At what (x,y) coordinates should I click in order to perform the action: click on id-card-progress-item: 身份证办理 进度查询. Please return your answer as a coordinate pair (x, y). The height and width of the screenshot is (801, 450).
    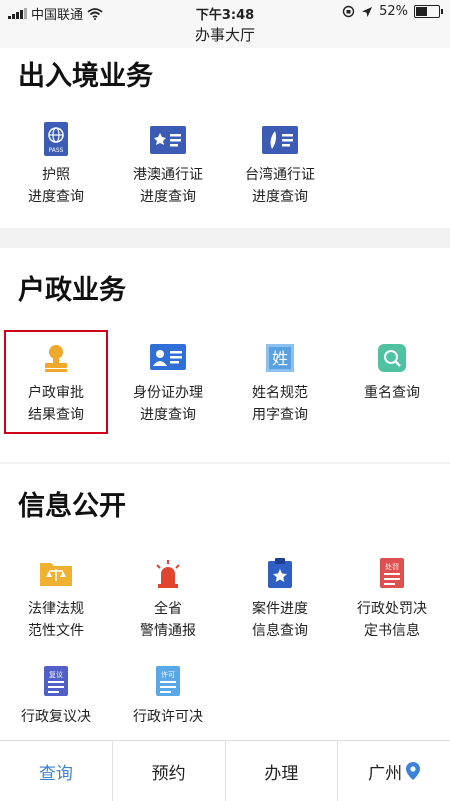
    Looking at the image, I should click on (168, 385).